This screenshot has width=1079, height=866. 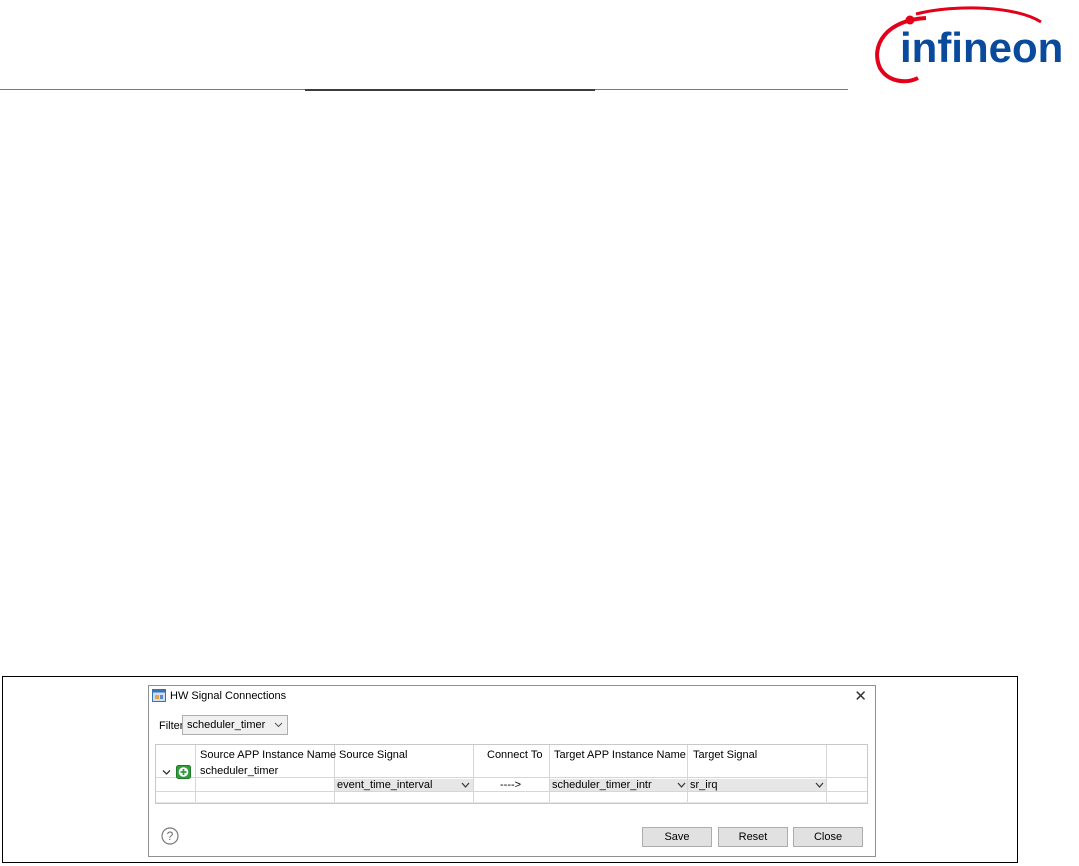 I want to click on column-header-source-app: Source APP Instance Name, so click(x=268, y=755).